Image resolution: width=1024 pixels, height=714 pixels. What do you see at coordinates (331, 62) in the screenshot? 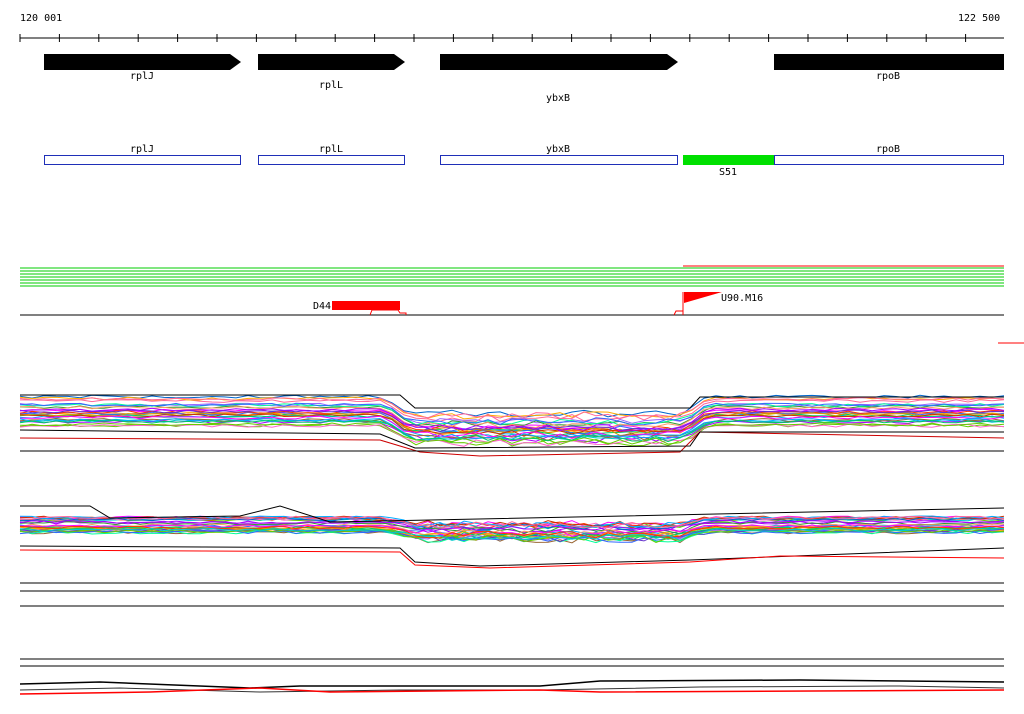
I see `gene-arrow-rplL` at bounding box center [331, 62].